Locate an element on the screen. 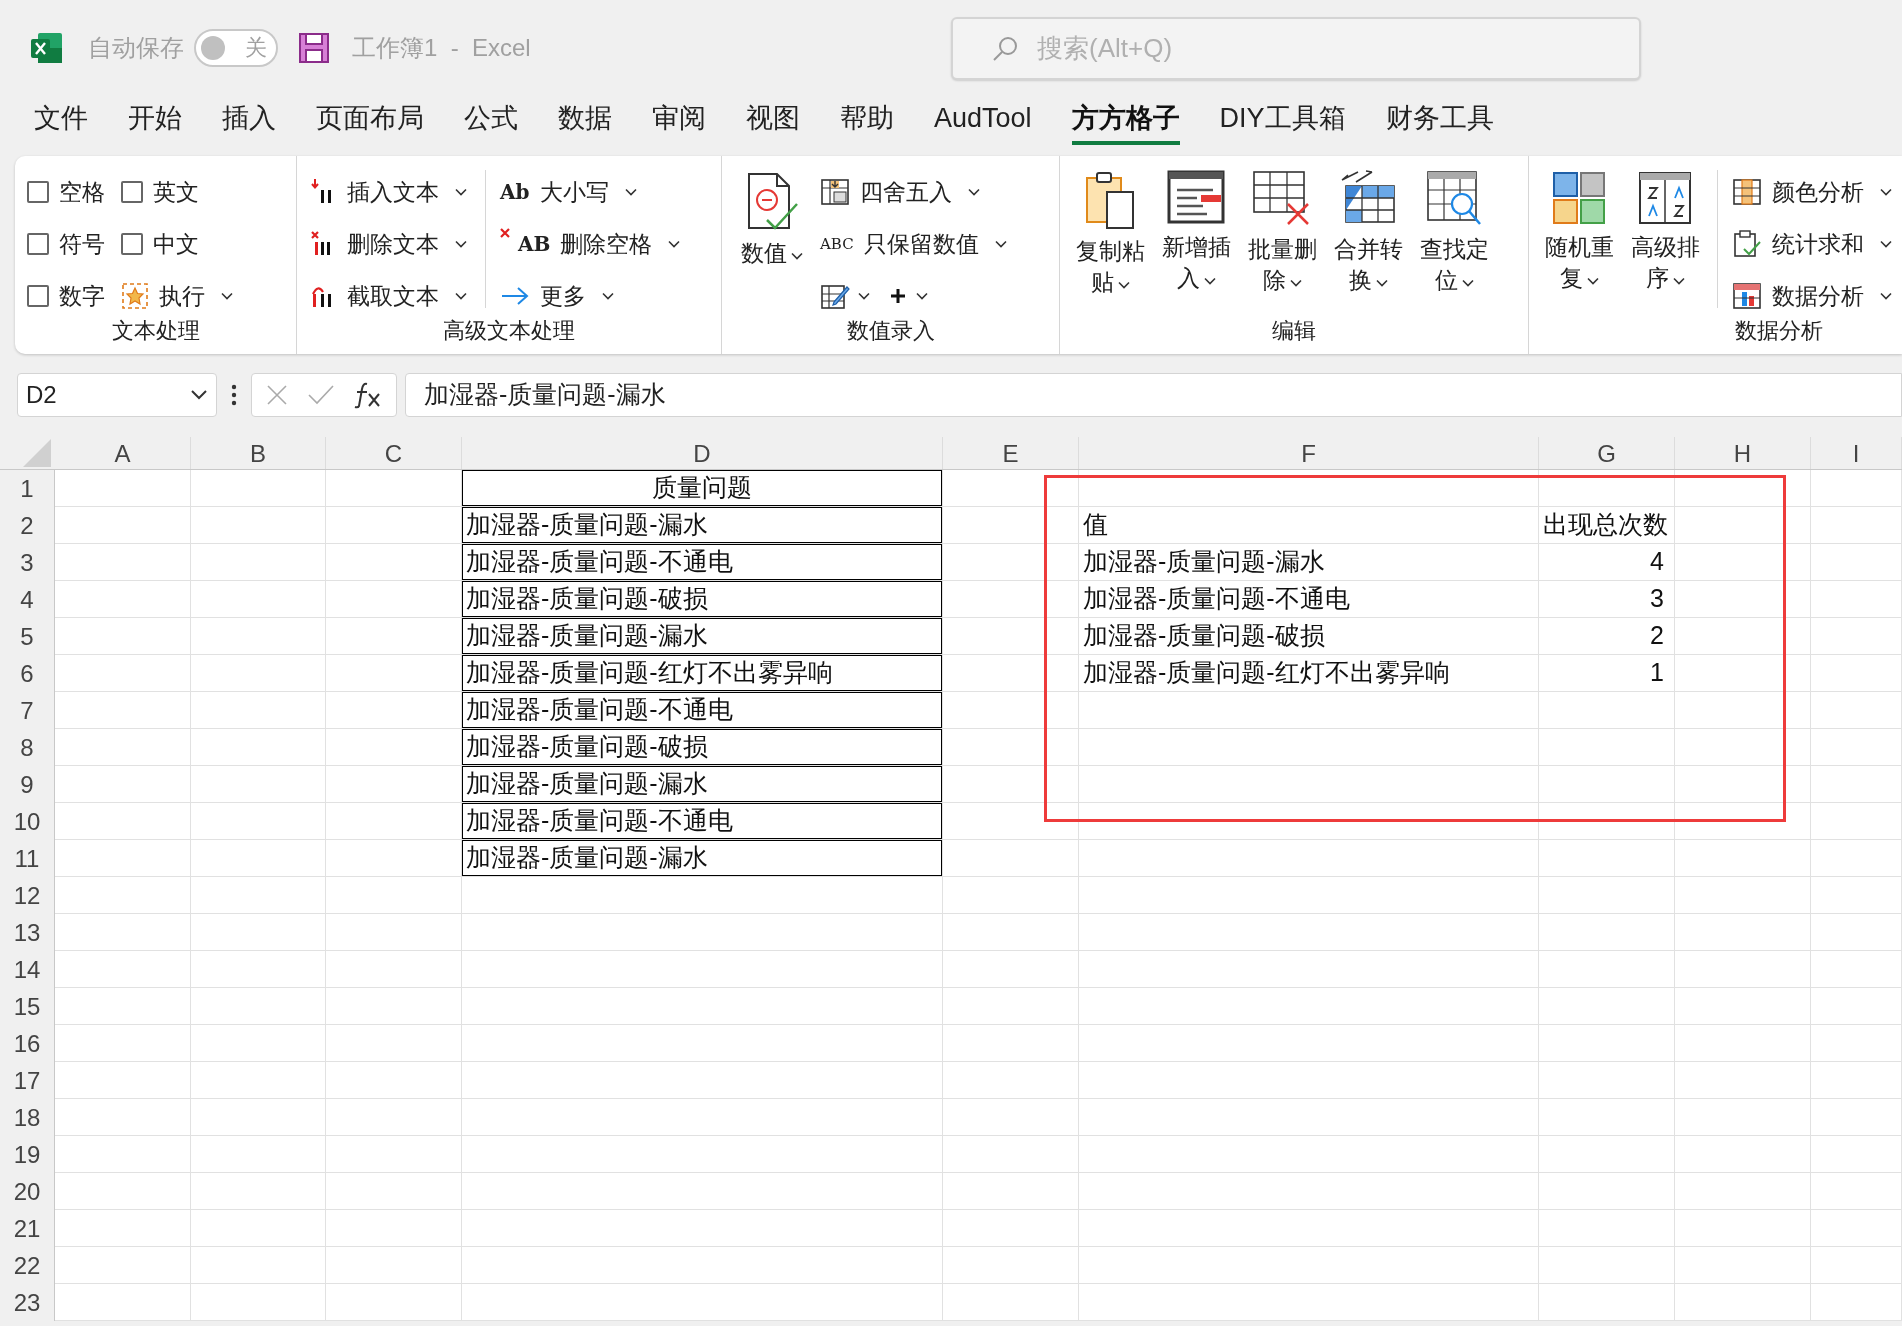 This screenshot has height=1326, width=1902. menu-tab: 视图 is located at coordinates (773, 120).